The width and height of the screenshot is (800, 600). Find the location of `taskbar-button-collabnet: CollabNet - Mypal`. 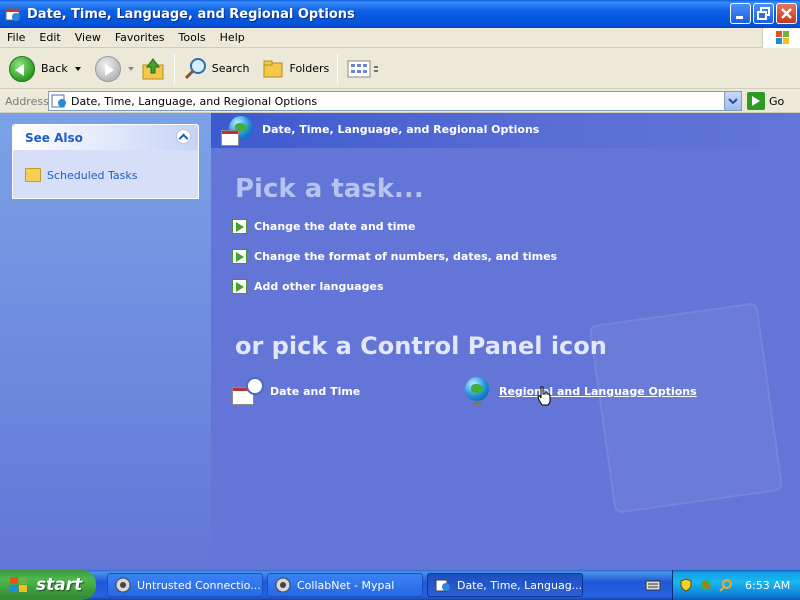

taskbar-button-collabnet: CollabNet - Mypal is located at coordinates (345, 585).